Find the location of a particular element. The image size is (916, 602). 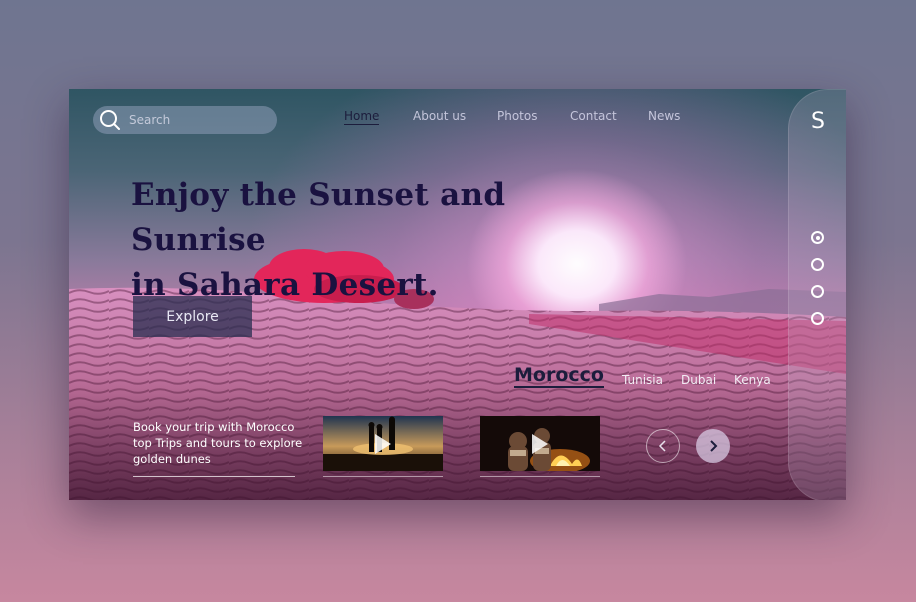

chevron-right-icon is located at coordinates (714, 446).